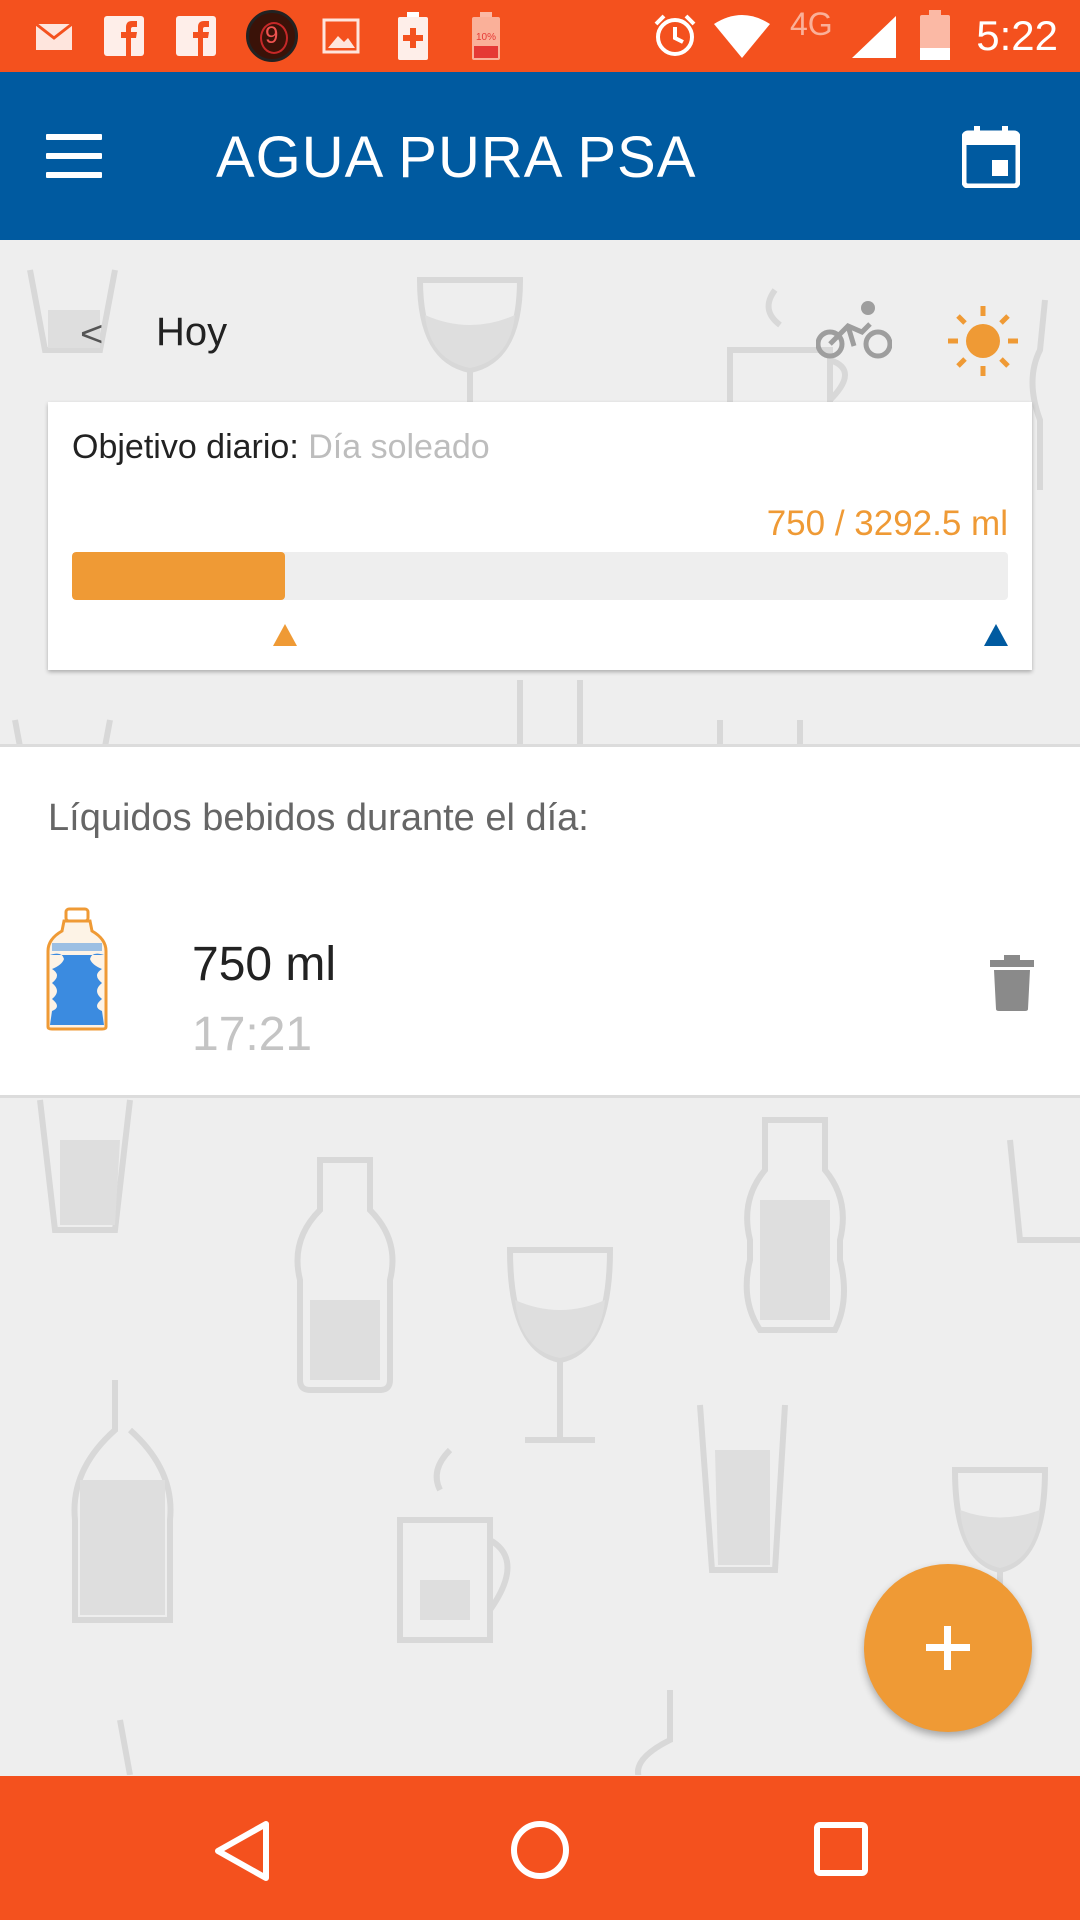  I want to click on battery-low-icon: 10%, so click(486, 36).